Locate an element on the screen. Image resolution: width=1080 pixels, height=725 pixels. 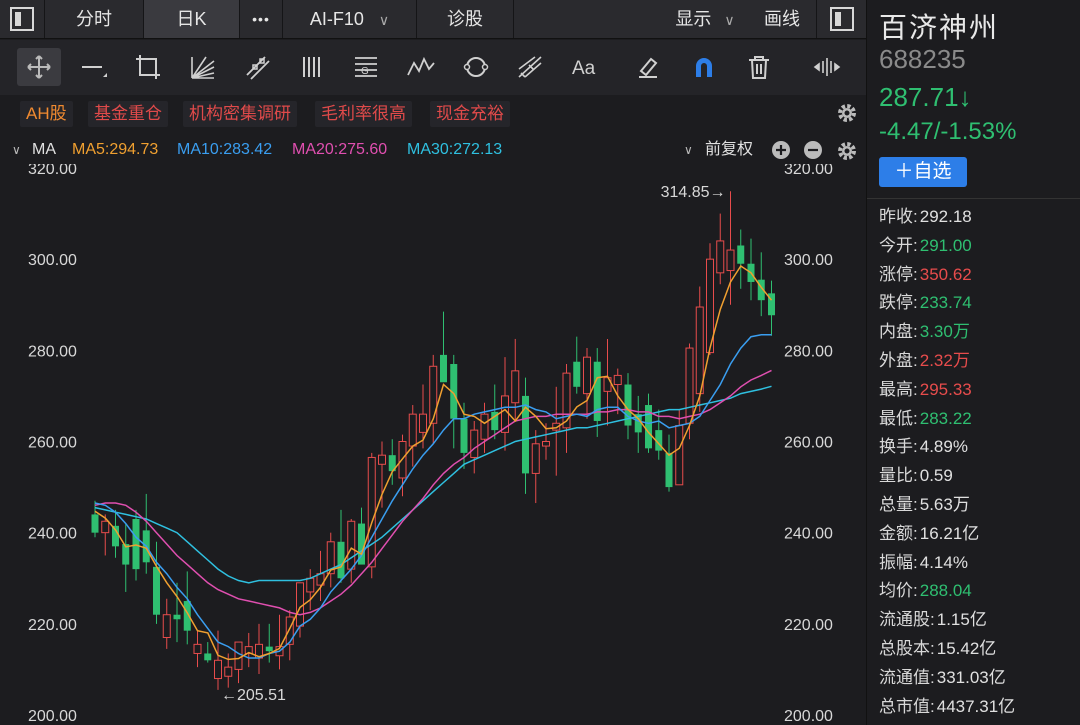
y-tick-label-left: 240.00 is located at coordinates (52, 534).